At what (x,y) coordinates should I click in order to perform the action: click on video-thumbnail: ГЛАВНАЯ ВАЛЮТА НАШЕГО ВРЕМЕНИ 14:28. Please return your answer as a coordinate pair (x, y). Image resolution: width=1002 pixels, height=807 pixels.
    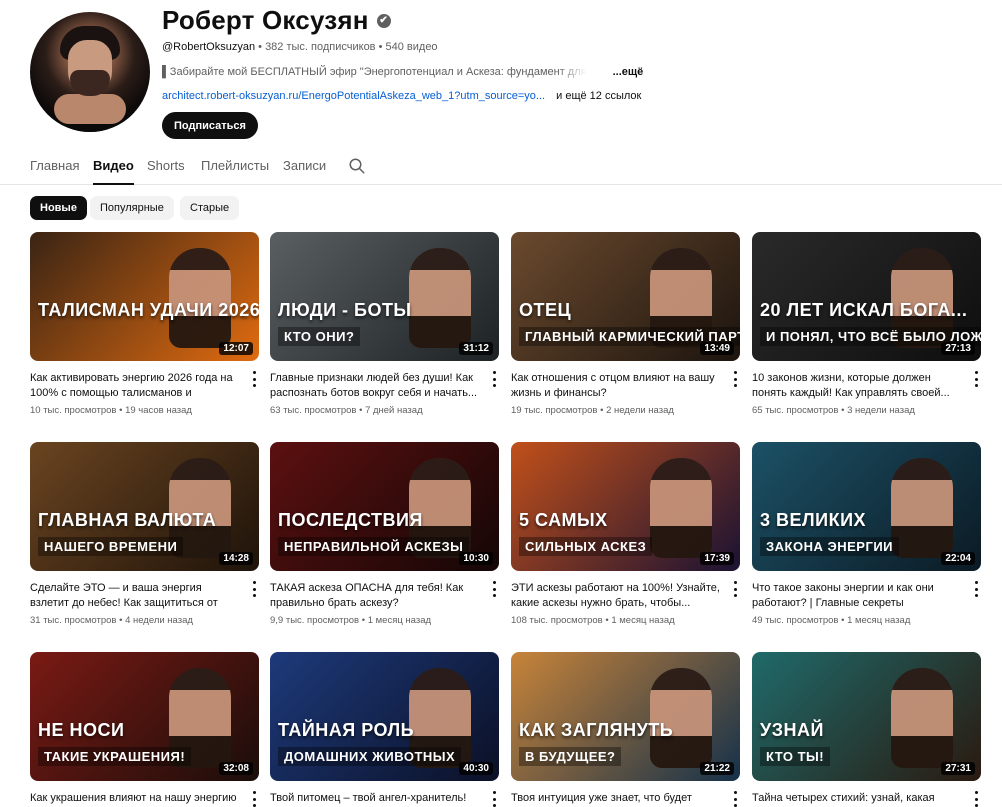
    Looking at the image, I should click on (144, 506).